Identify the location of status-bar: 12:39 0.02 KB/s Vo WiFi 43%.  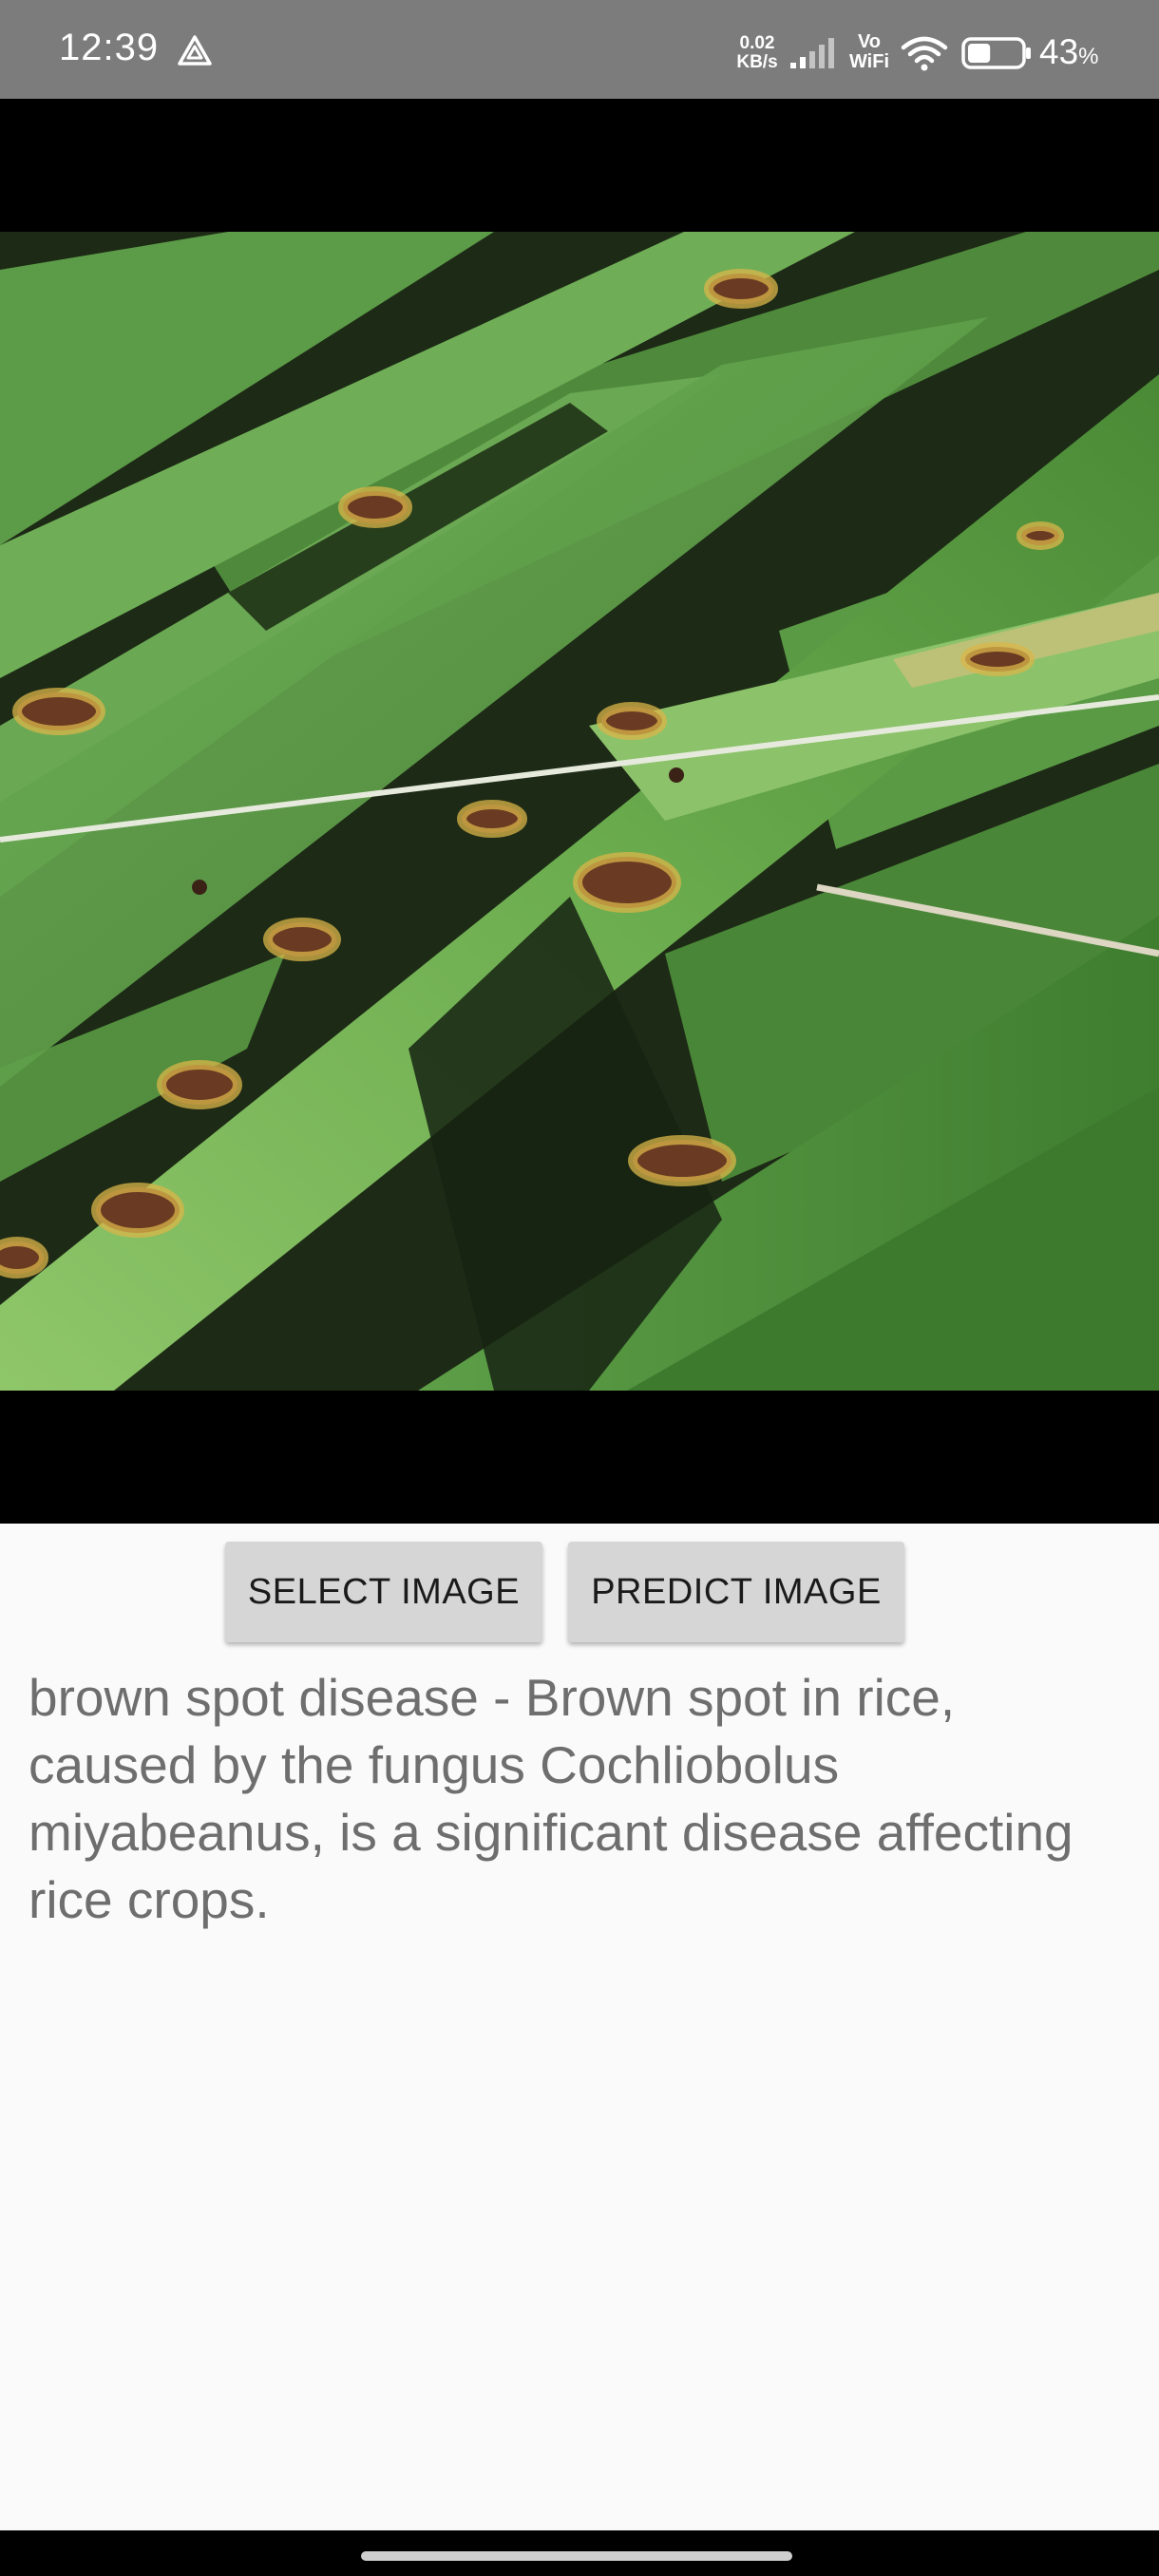
(579, 49).